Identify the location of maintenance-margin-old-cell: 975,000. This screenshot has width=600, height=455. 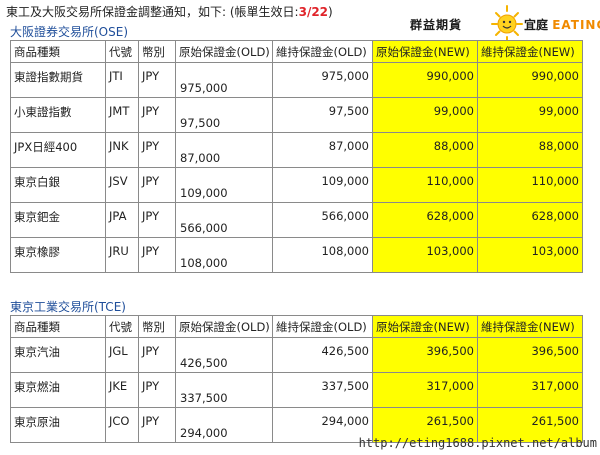
(322, 80).